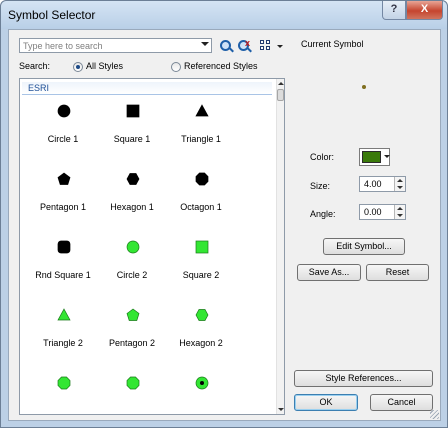 The image size is (448, 428). I want to click on symbol-cell: Square 1, so click(132, 138).